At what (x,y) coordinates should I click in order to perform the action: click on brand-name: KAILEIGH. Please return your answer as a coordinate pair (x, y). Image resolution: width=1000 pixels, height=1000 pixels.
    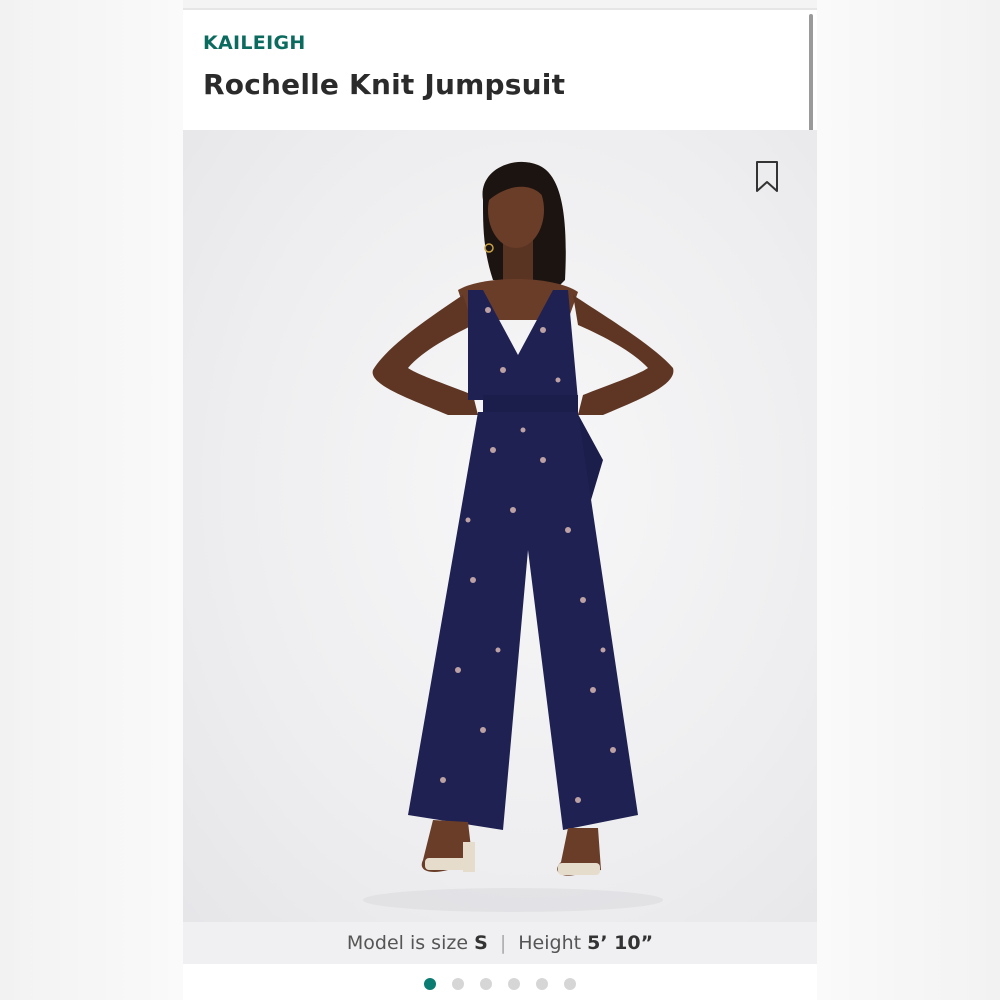
    Looking at the image, I should click on (254, 43).